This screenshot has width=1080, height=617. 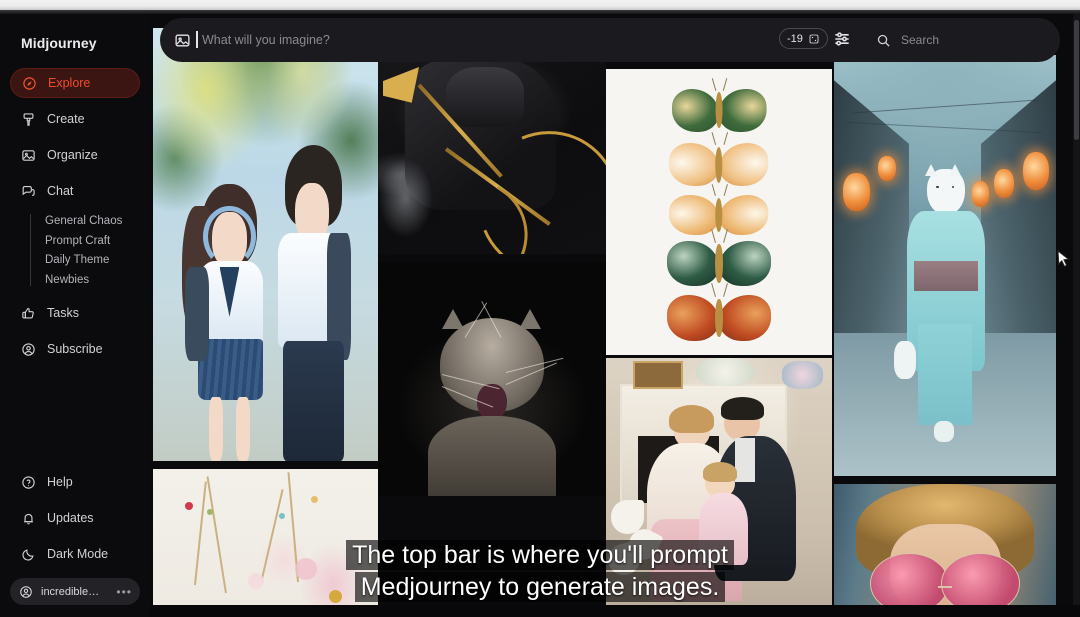 I want to click on sliders-icon, so click(x=842, y=39).